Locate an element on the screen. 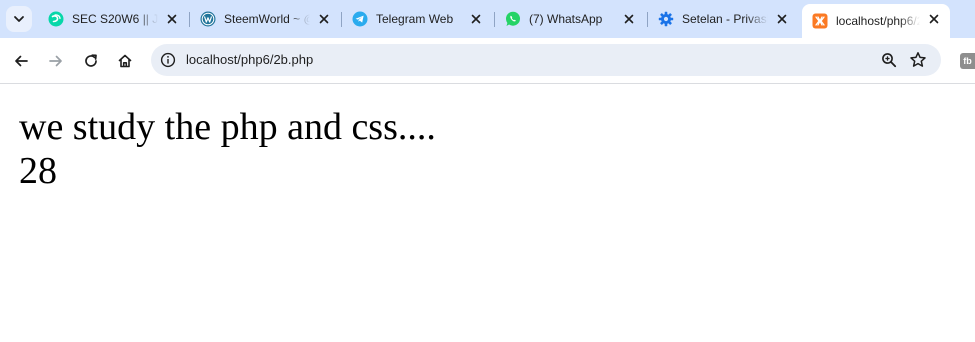 The image size is (975, 342). tab-telegram: Telegram Web is located at coordinates (417, 19).